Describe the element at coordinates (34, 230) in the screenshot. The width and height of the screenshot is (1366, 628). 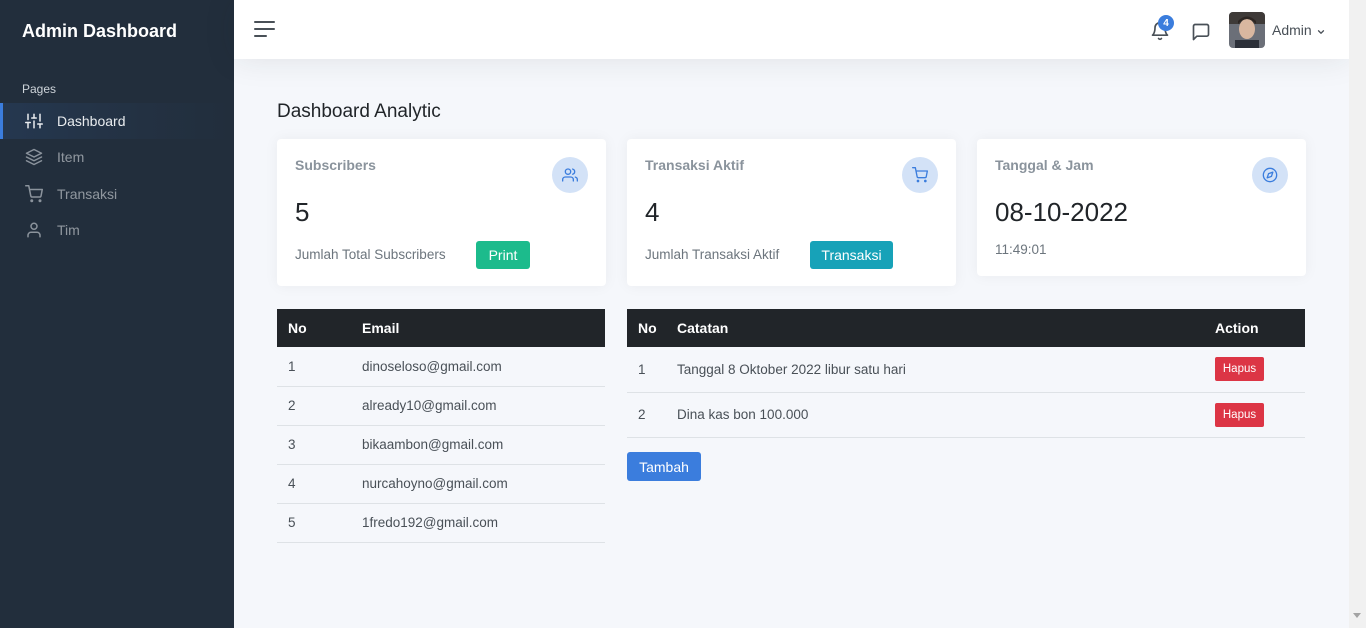
I see `user-icon` at that location.